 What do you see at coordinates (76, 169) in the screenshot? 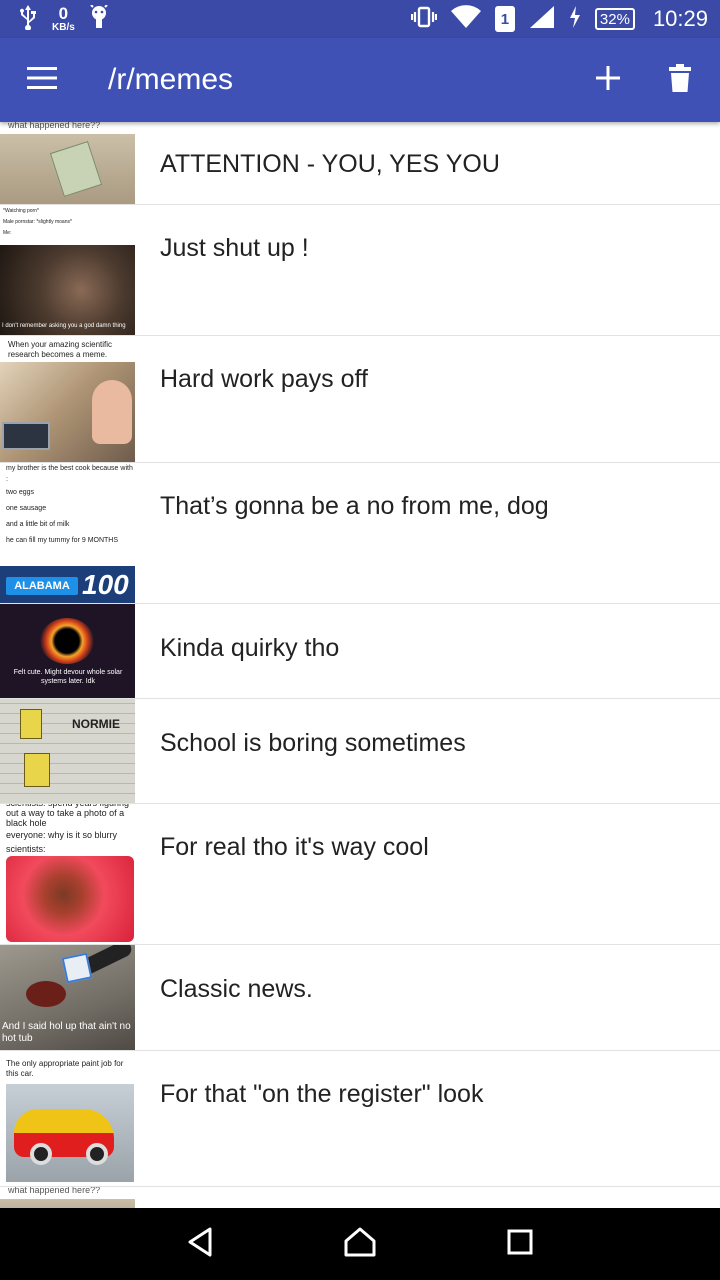
I see `dollar-bill-image` at bounding box center [76, 169].